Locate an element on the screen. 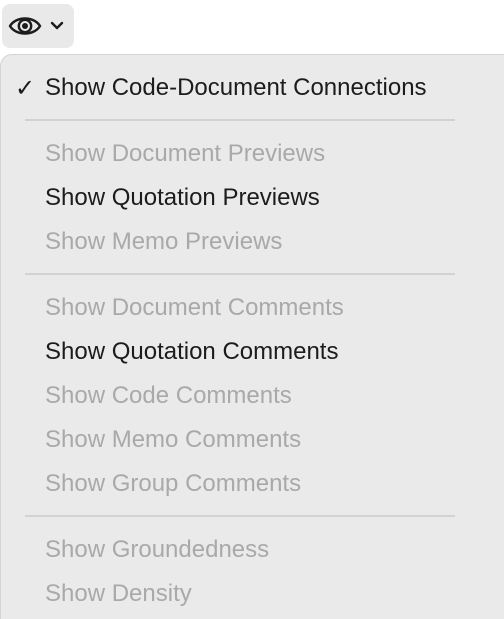 The width and height of the screenshot is (504, 619). chevron-down-icon is located at coordinates (57, 26).